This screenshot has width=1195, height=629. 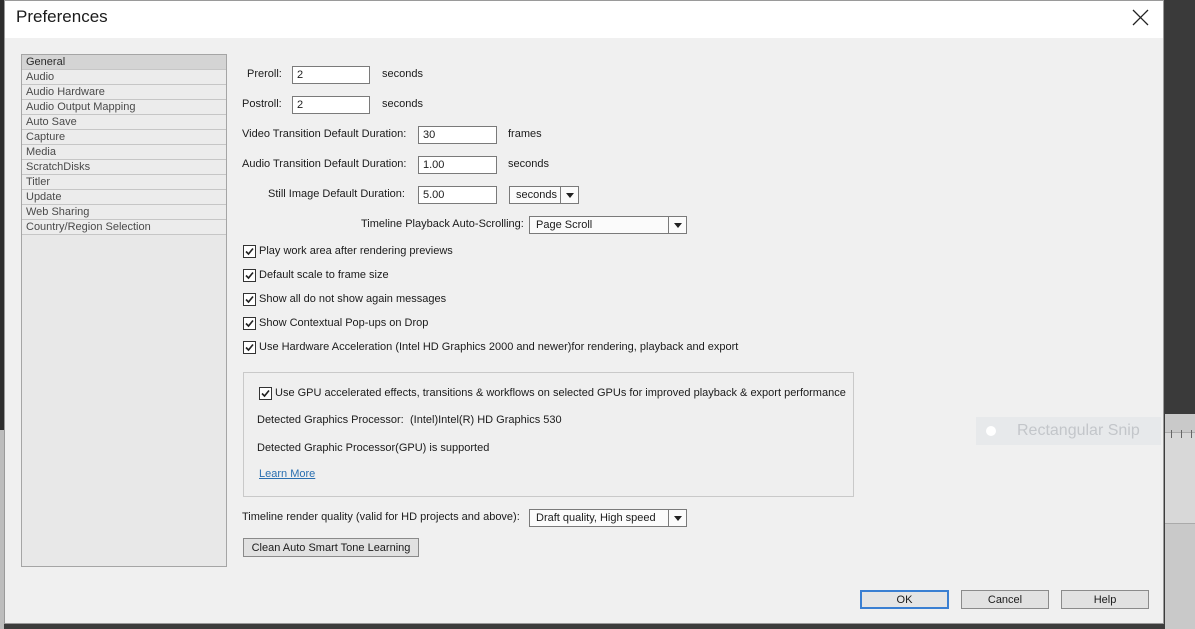 I want to click on video-transition-unit: frames, so click(x=525, y=134).